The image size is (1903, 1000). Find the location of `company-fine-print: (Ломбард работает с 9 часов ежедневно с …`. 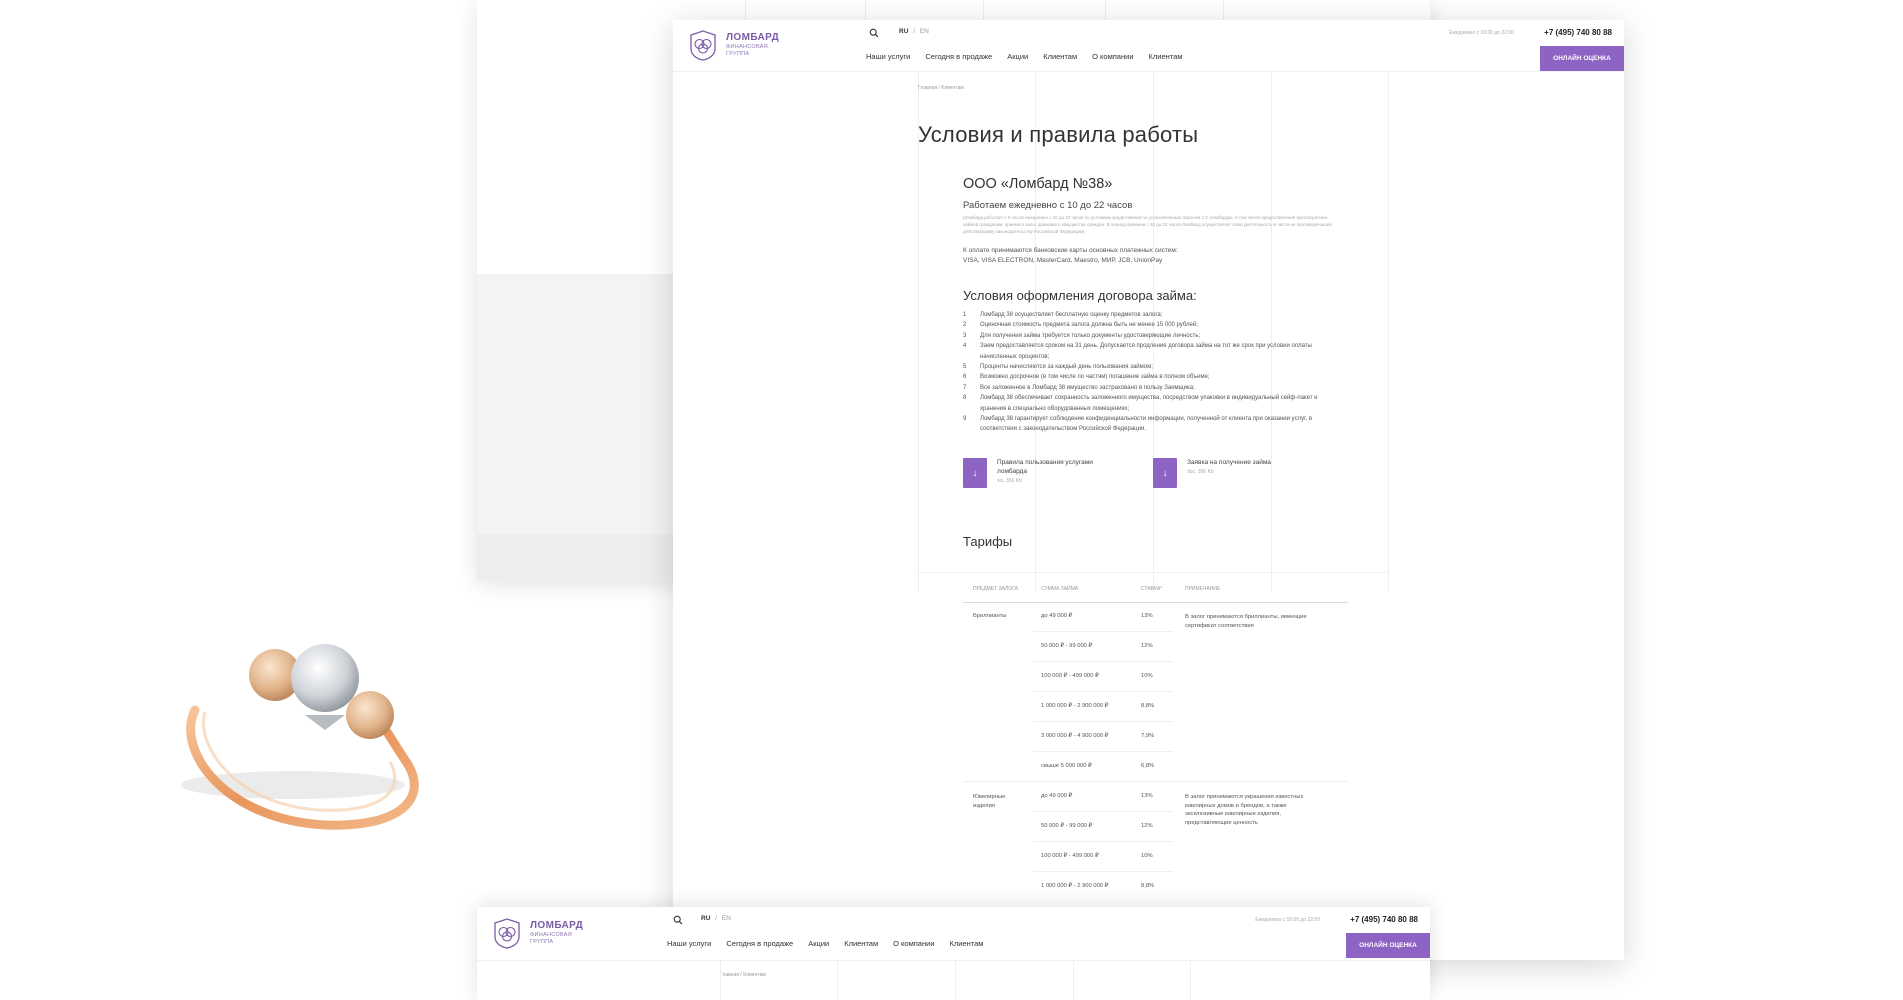

company-fine-print: (Ломбард работает с 9 часов ежедневно с … is located at coordinates (1147, 224).